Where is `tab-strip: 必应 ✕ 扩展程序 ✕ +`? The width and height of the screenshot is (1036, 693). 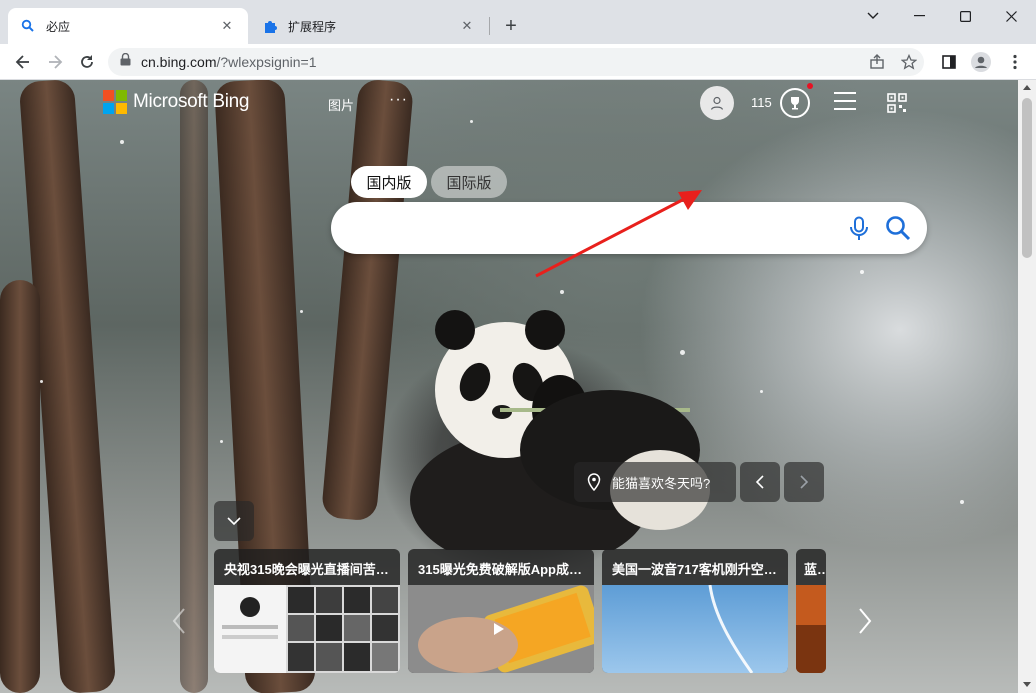 tab-strip: 必应 ✕ 扩展程序 ✕ + is located at coordinates (518, 22).